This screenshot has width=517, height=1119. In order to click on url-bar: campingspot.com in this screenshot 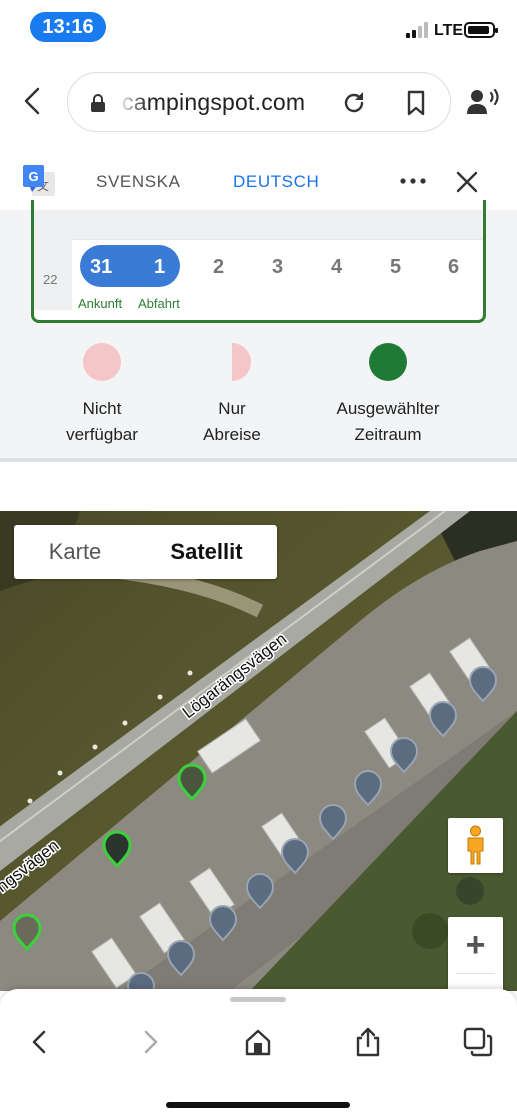, I will do `click(259, 102)`.